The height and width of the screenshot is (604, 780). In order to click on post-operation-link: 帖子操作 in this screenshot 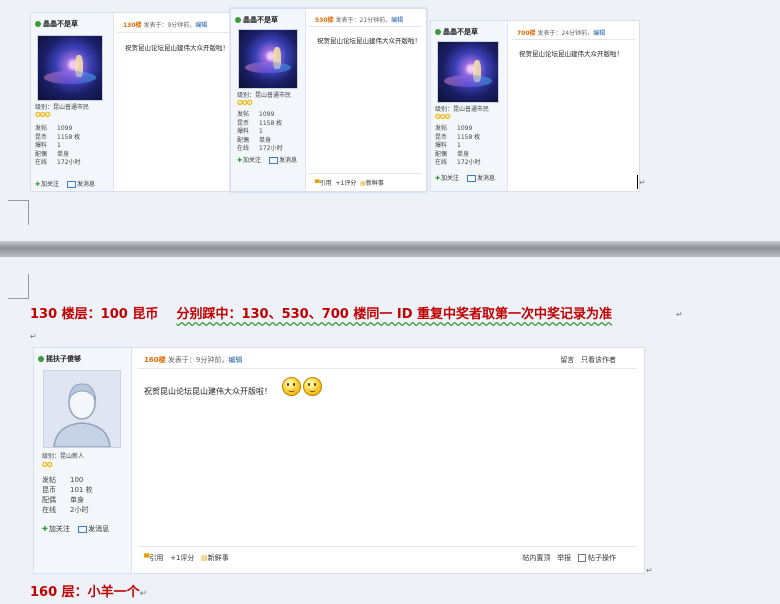, I will do `click(602, 558)`.